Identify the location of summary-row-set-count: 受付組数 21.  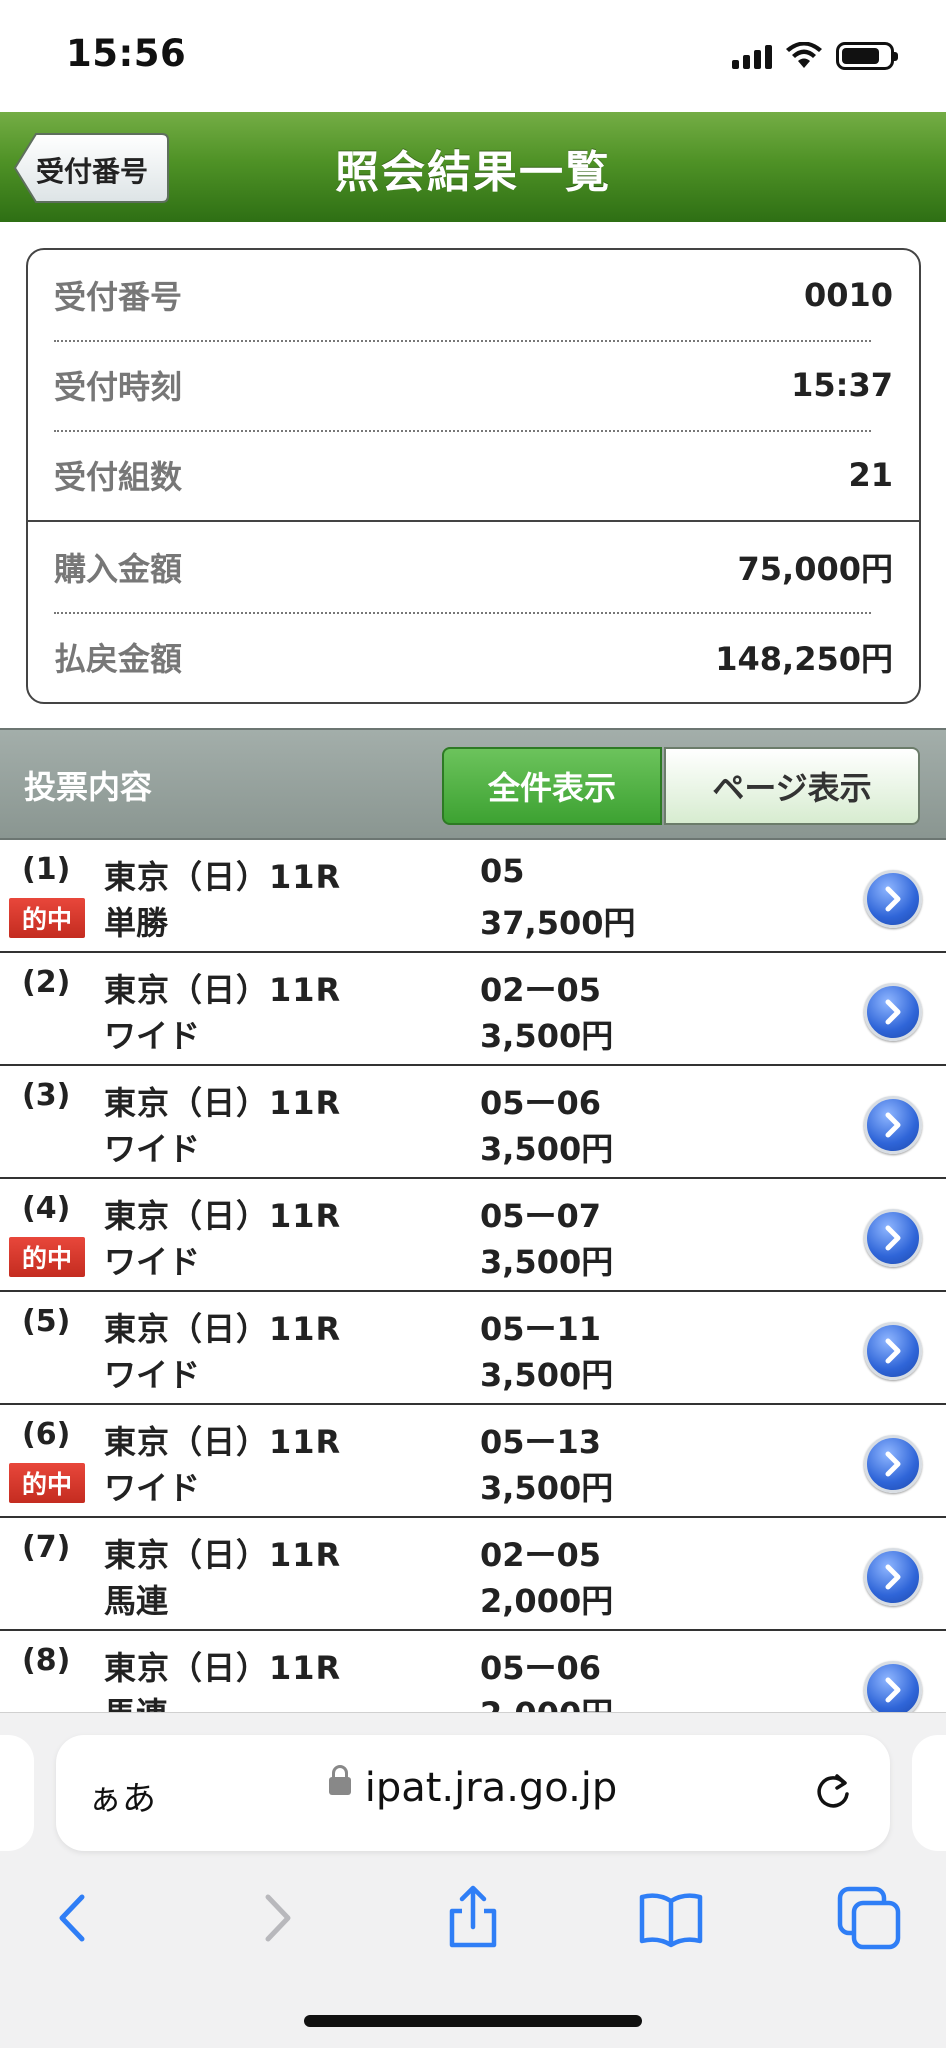
(473, 475).